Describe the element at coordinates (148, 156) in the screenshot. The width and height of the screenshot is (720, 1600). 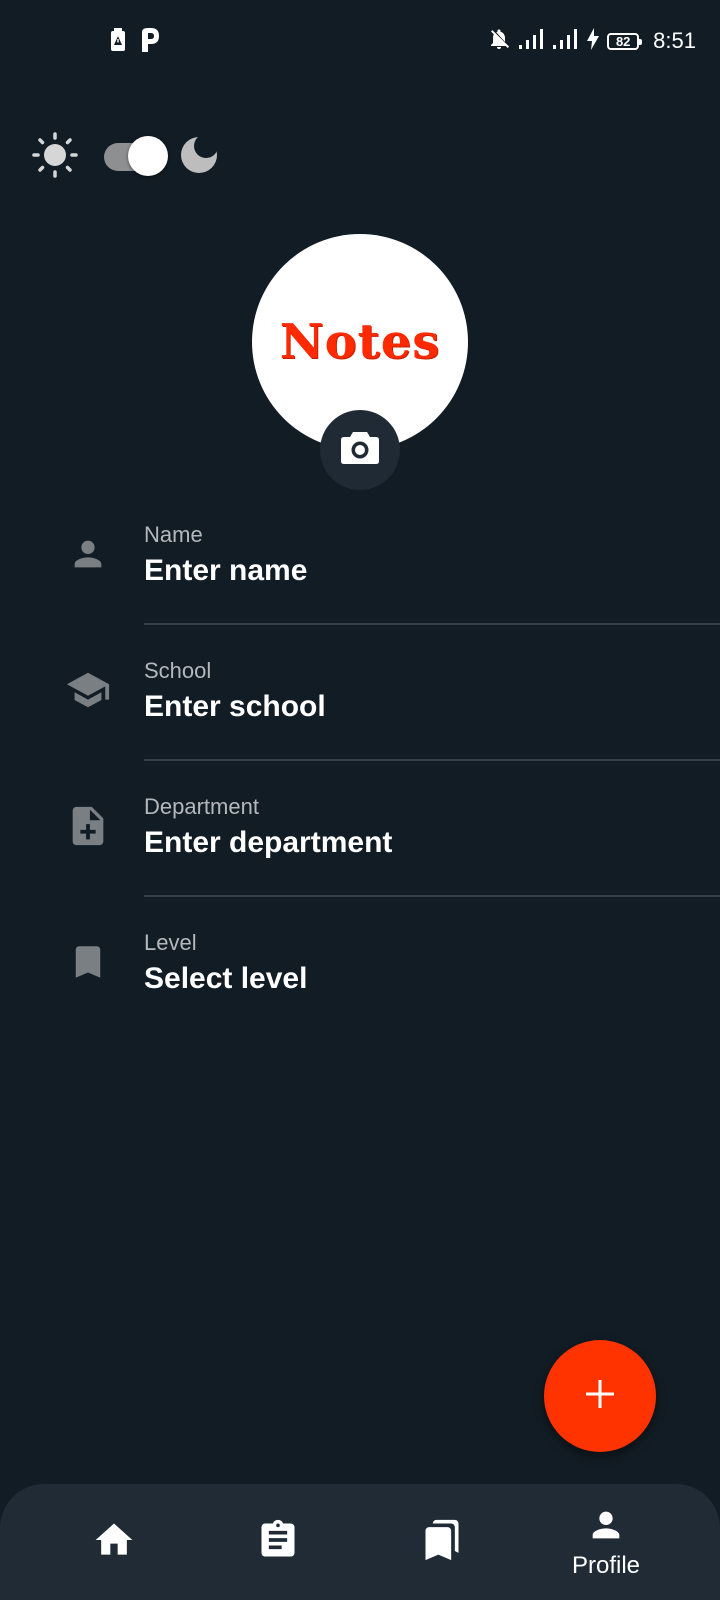
I see `switch-thumb` at that location.